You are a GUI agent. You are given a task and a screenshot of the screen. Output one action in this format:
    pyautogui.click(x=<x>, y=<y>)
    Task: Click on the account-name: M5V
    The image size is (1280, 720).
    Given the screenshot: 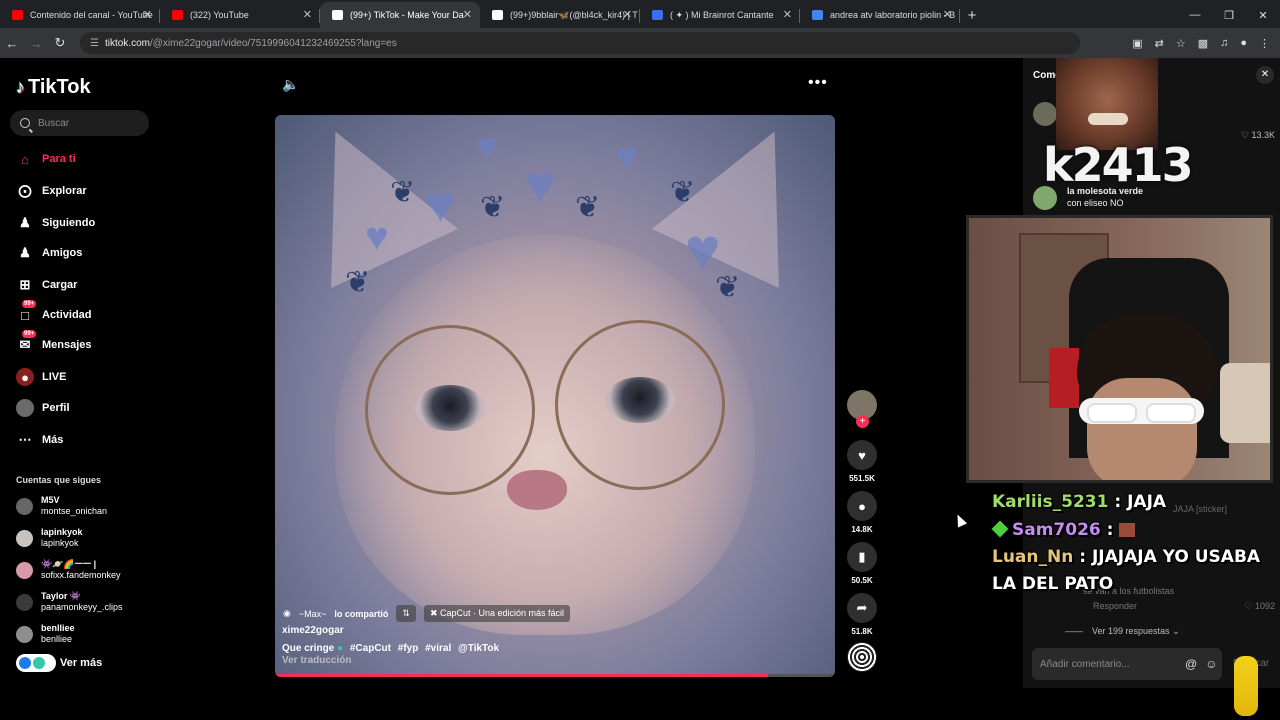 What is the action you would take?
    pyautogui.click(x=50, y=500)
    